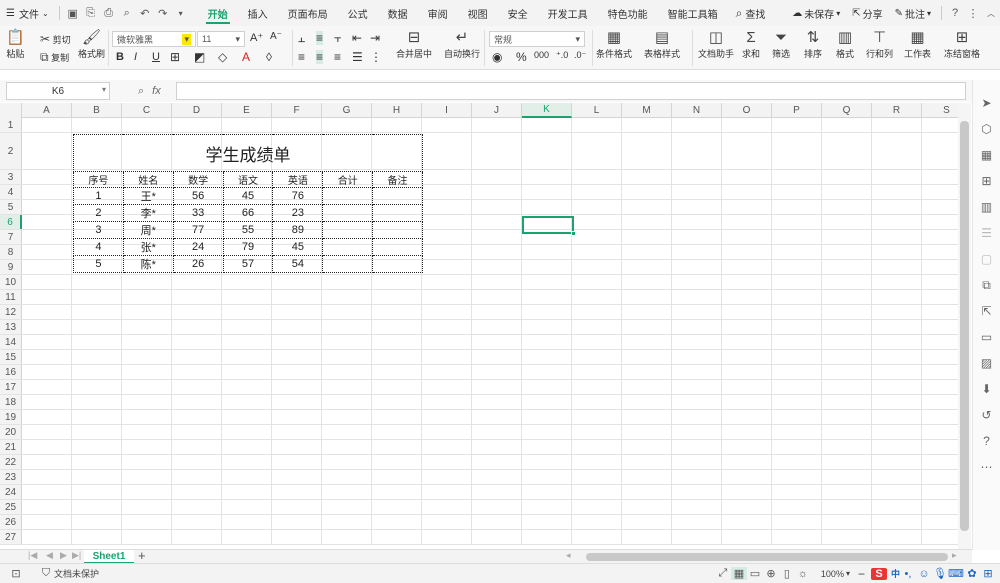  What do you see at coordinates (320, 57) in the screenshot?
I see `align-center-icon: ≡` at bounding box center [320, 57].